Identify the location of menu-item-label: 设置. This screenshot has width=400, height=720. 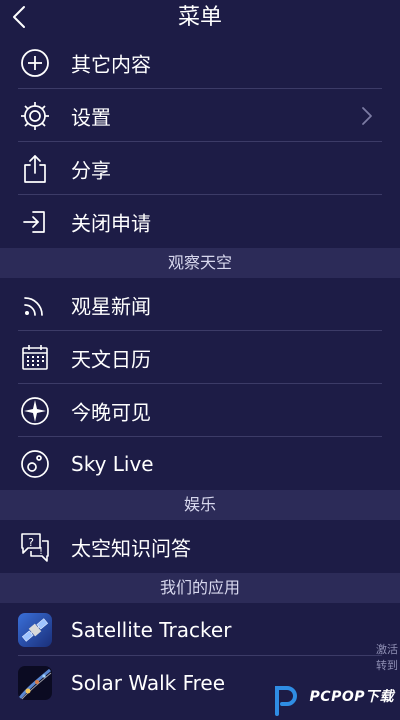
(91, 117).